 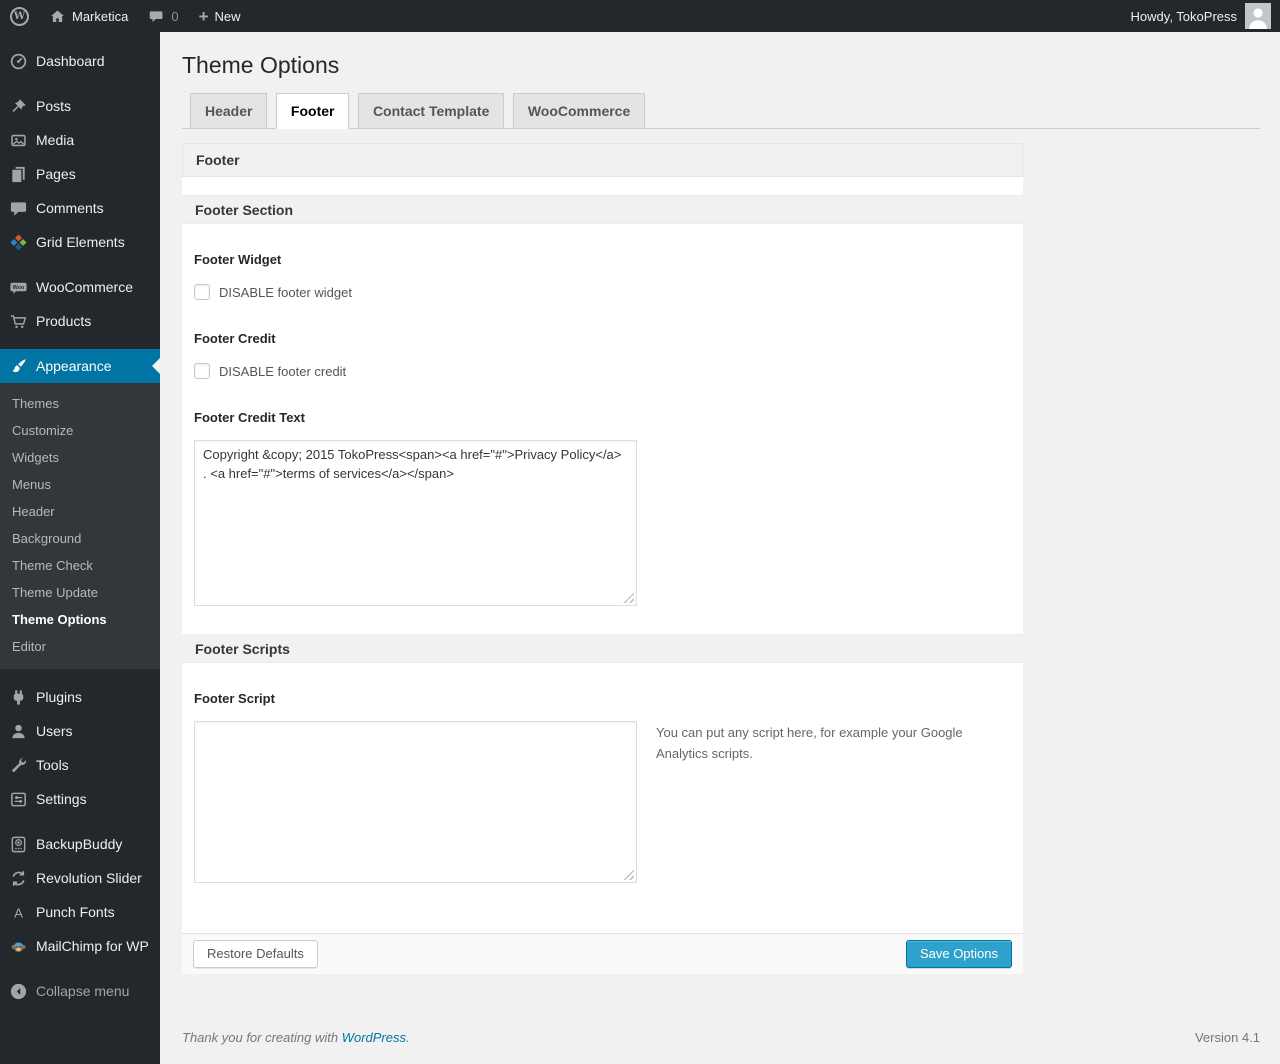 I want to click on footer-scripts-header: Footer Scripts, so click(x=602, y=649).